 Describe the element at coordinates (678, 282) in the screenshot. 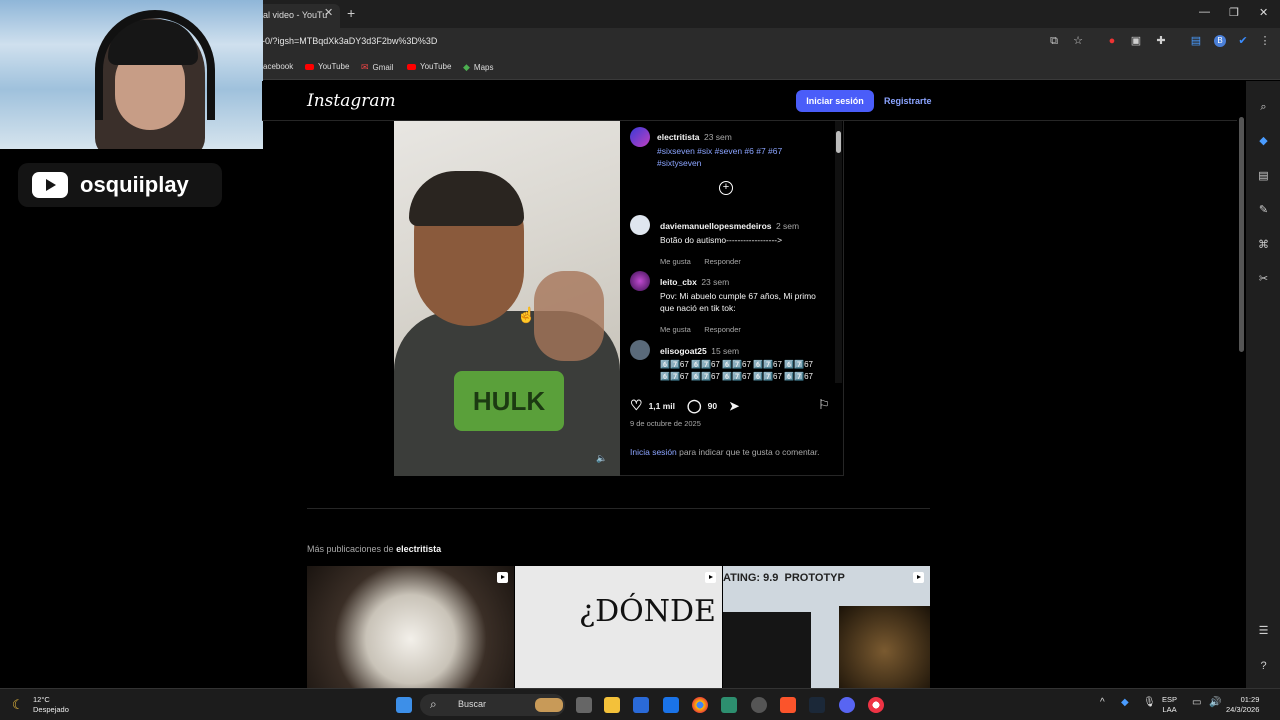

I see `comment-username: leito_cbx` at that location.